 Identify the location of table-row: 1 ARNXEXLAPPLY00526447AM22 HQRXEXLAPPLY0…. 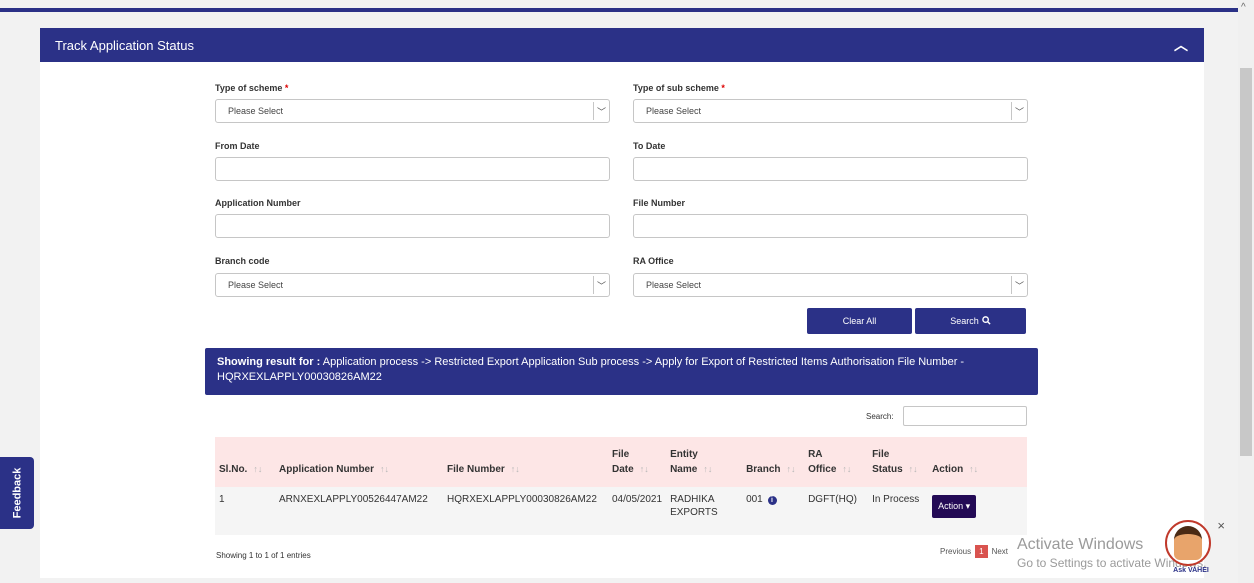
(621, 511).